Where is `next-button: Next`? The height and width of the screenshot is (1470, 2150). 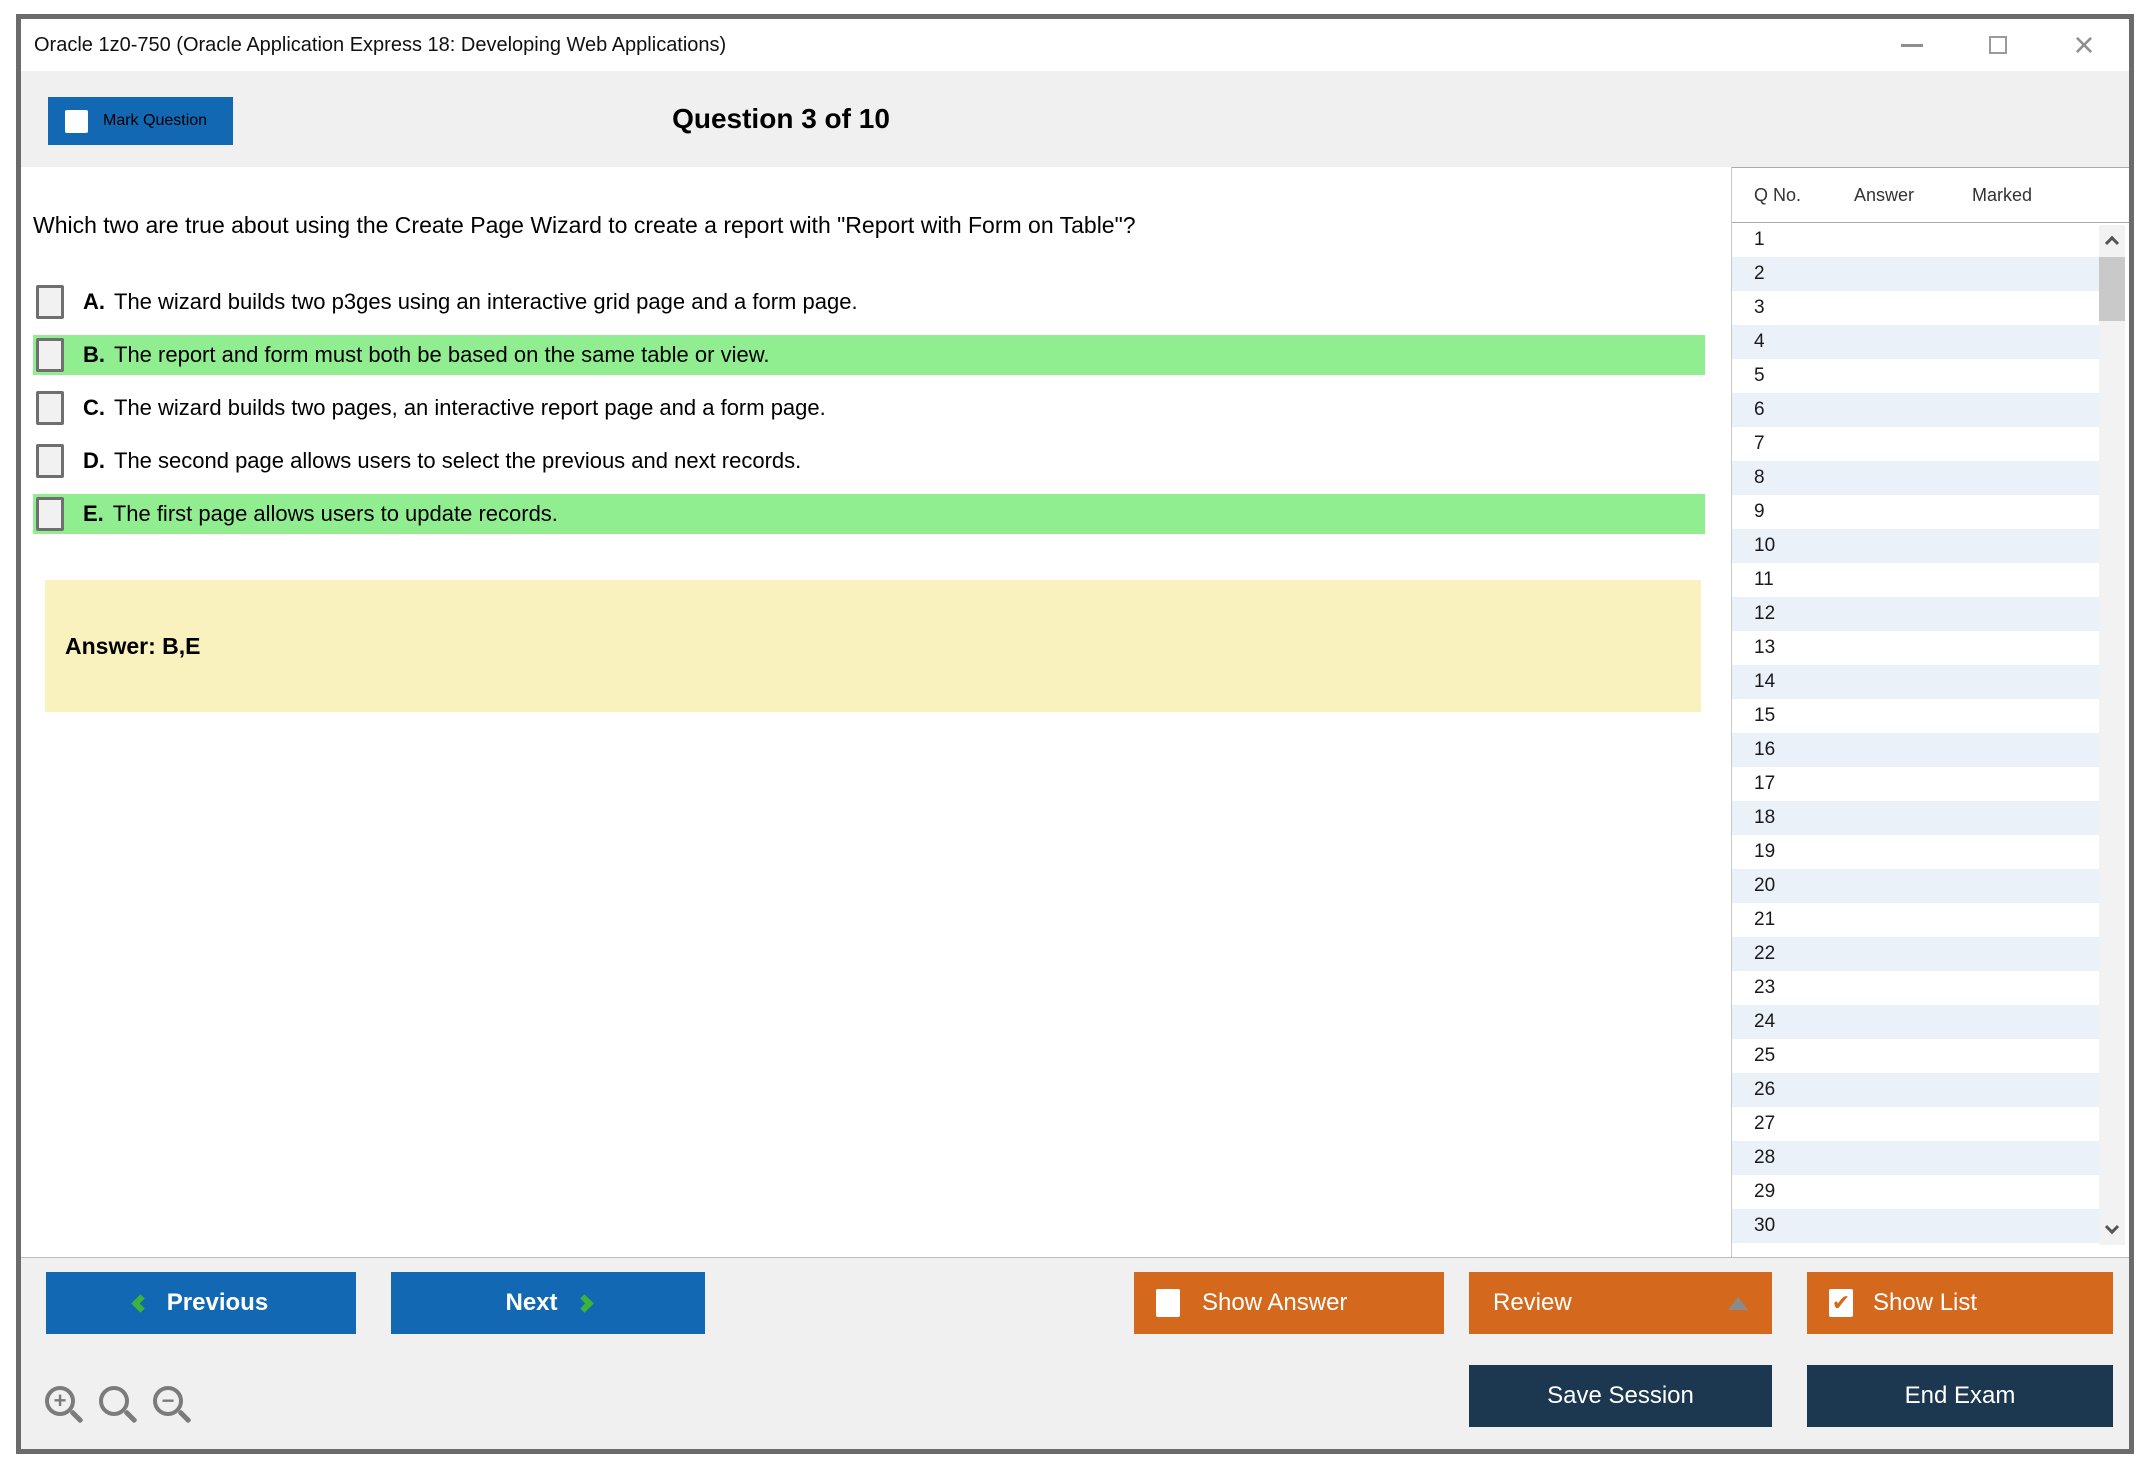 next-button: Next is located at coordinates (548, 1303).